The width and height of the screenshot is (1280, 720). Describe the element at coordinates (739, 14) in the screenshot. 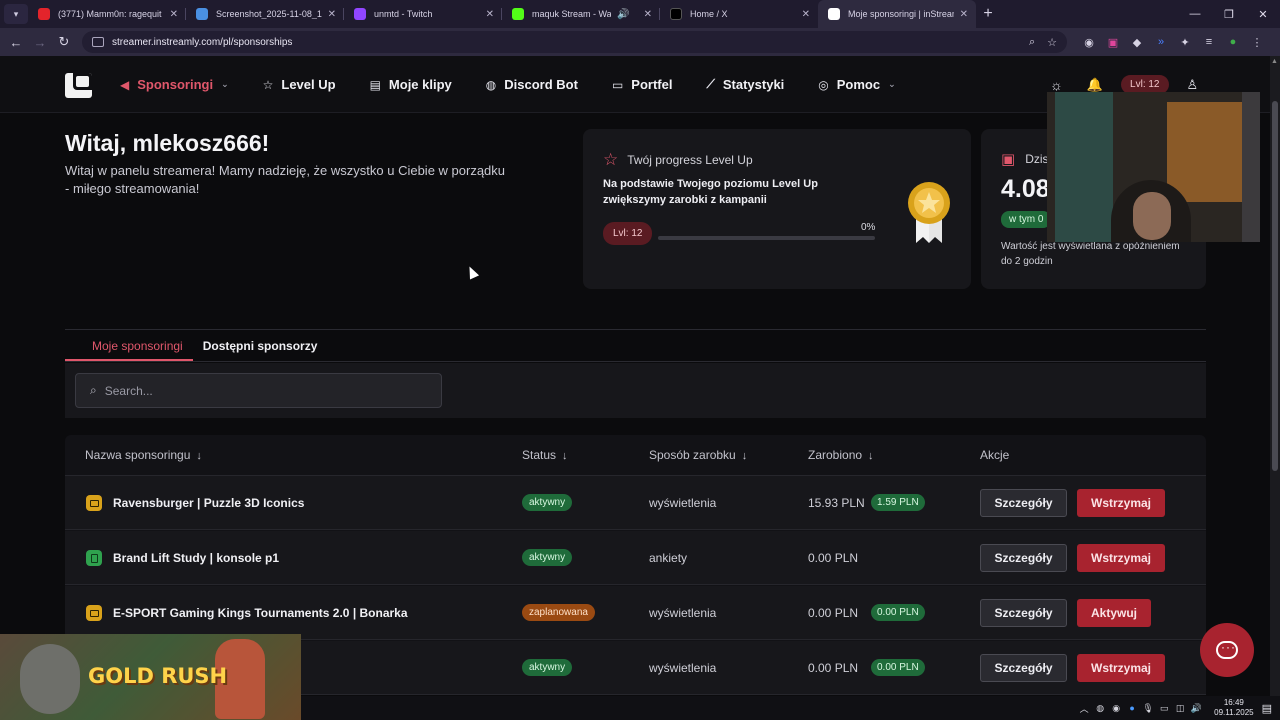

I see `browser-tab-x: Home / X ✕` at that location.